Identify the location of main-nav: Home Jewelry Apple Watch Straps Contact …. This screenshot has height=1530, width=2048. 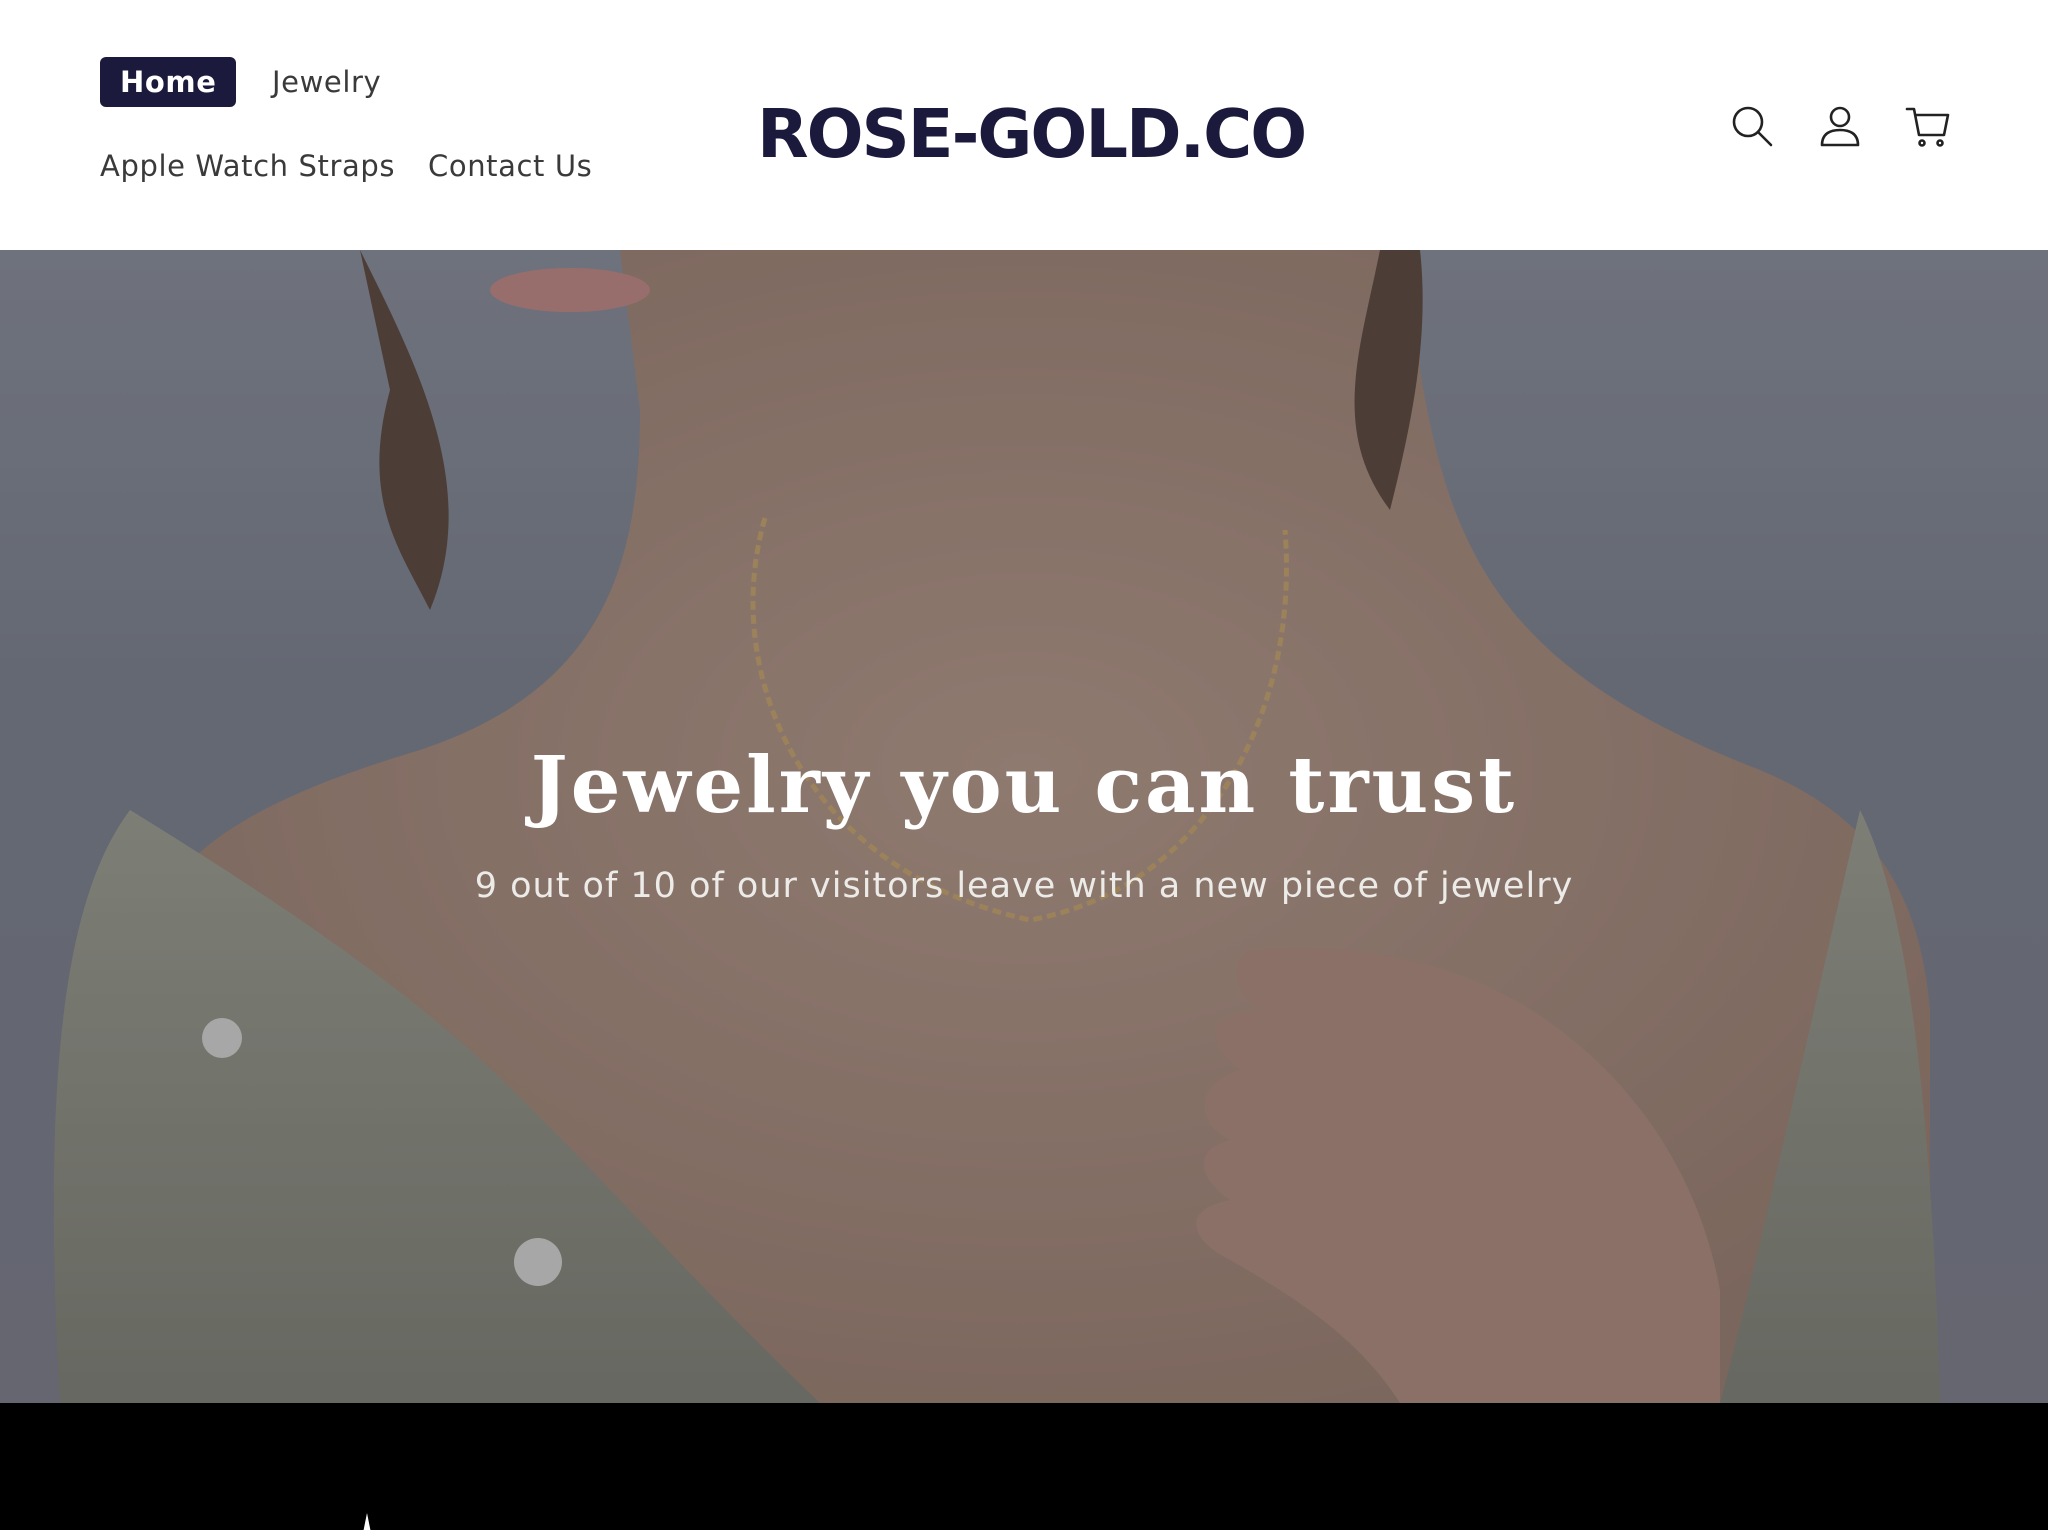
(350, 125).